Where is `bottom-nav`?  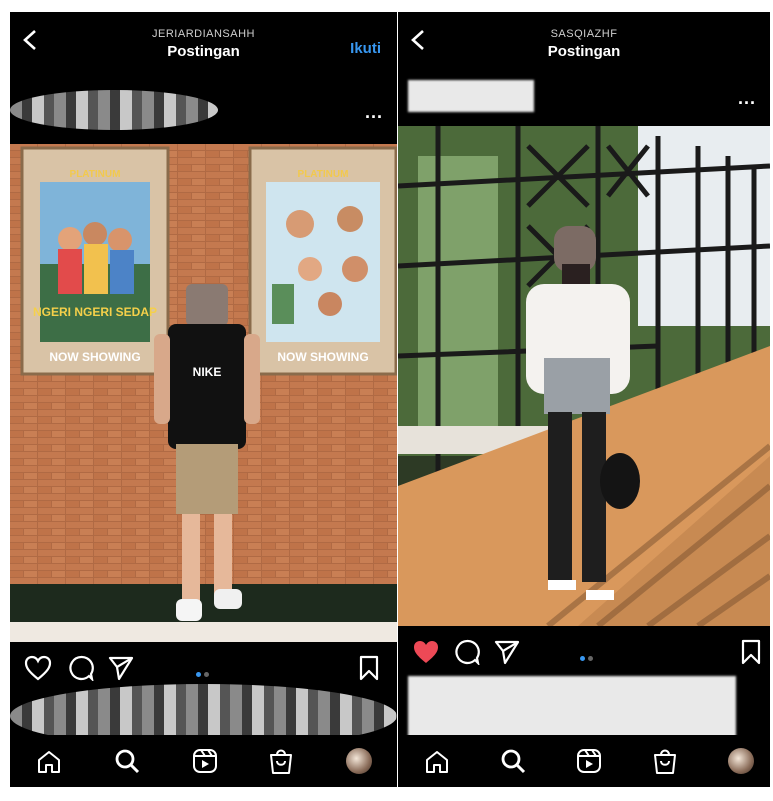
bottom-nav is located at coordinates (203, 761).